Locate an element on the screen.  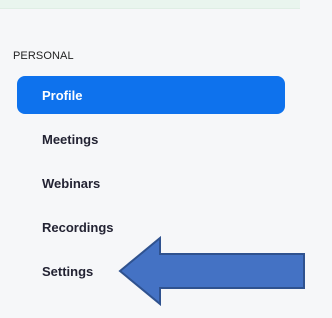
sidebar-item-meetings: Meetings is located at coordinates (151, 139).